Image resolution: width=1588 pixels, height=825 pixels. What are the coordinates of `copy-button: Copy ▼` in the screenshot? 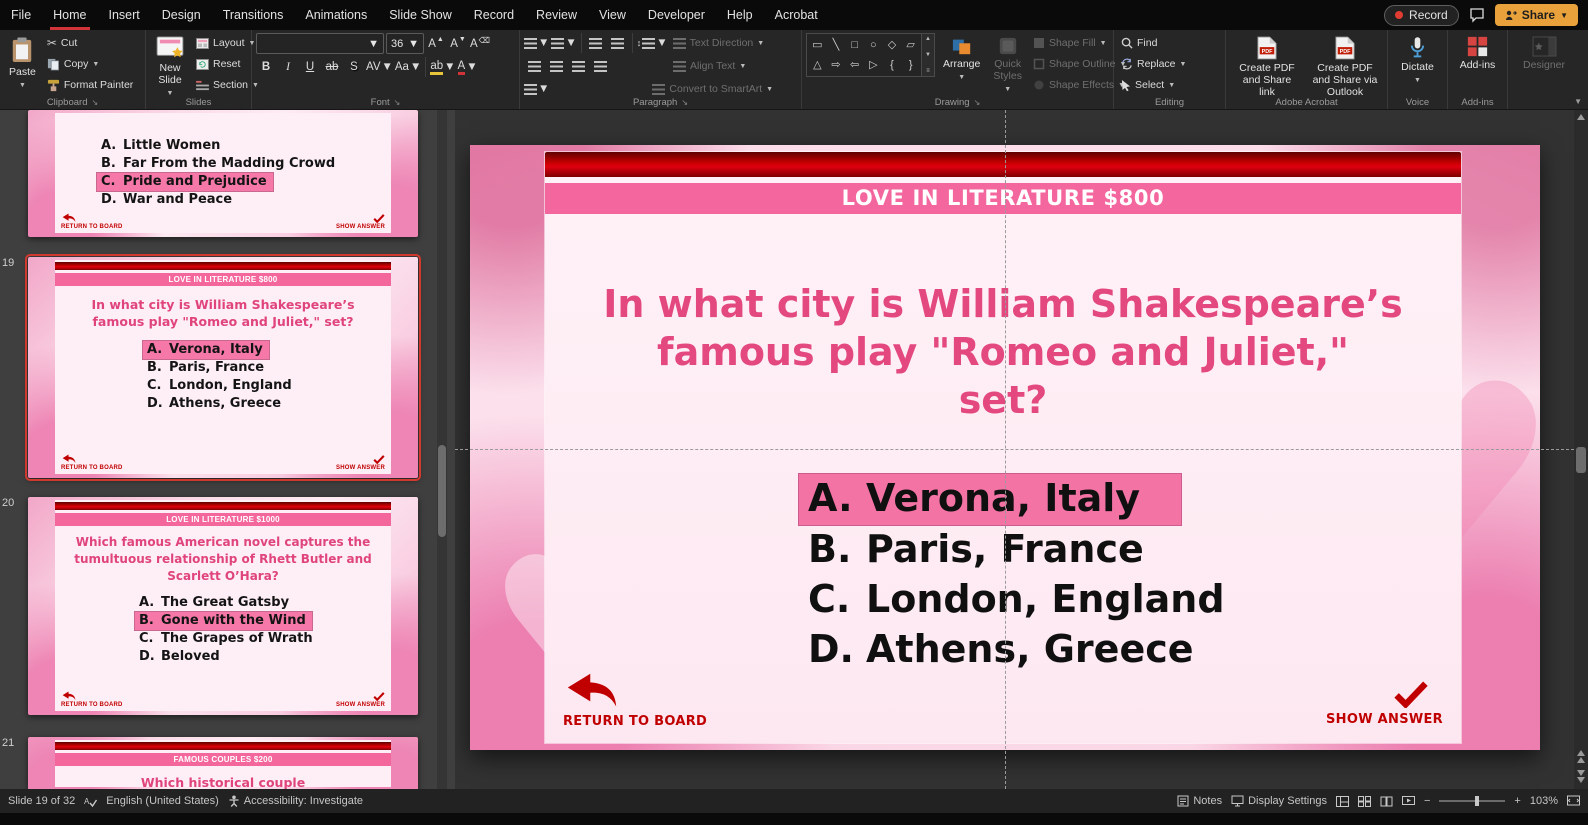 It's located at (90, 64).